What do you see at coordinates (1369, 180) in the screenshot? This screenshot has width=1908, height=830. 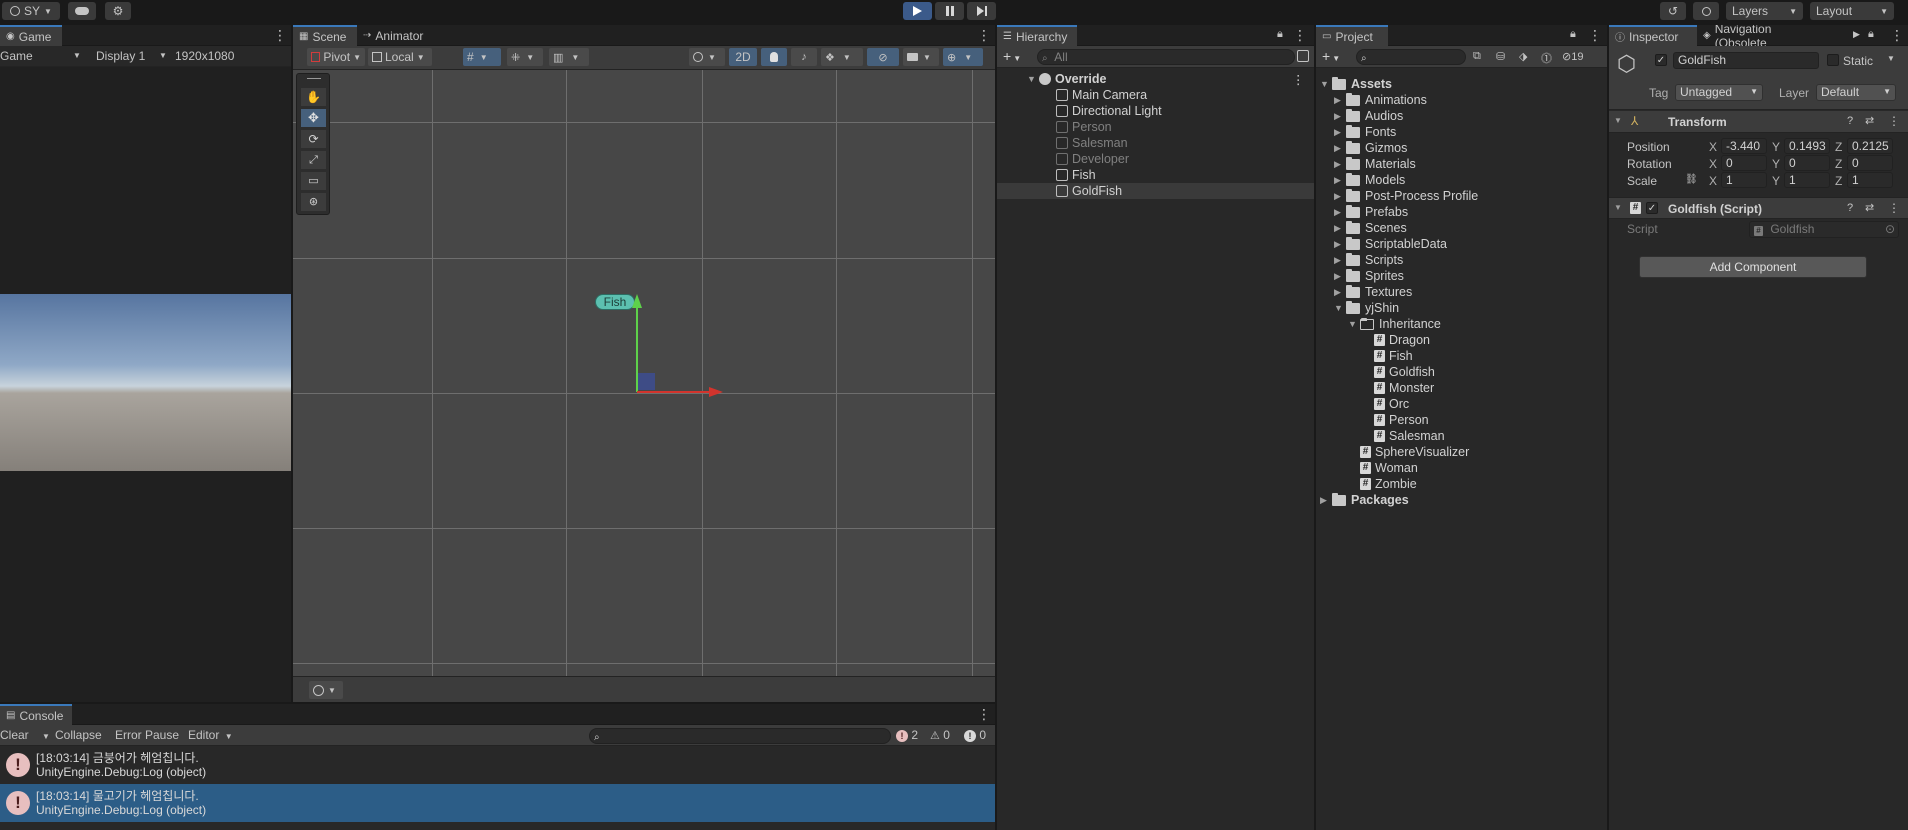 I see `folder-row: ▶ Models` at bounding box center [1369, 180].